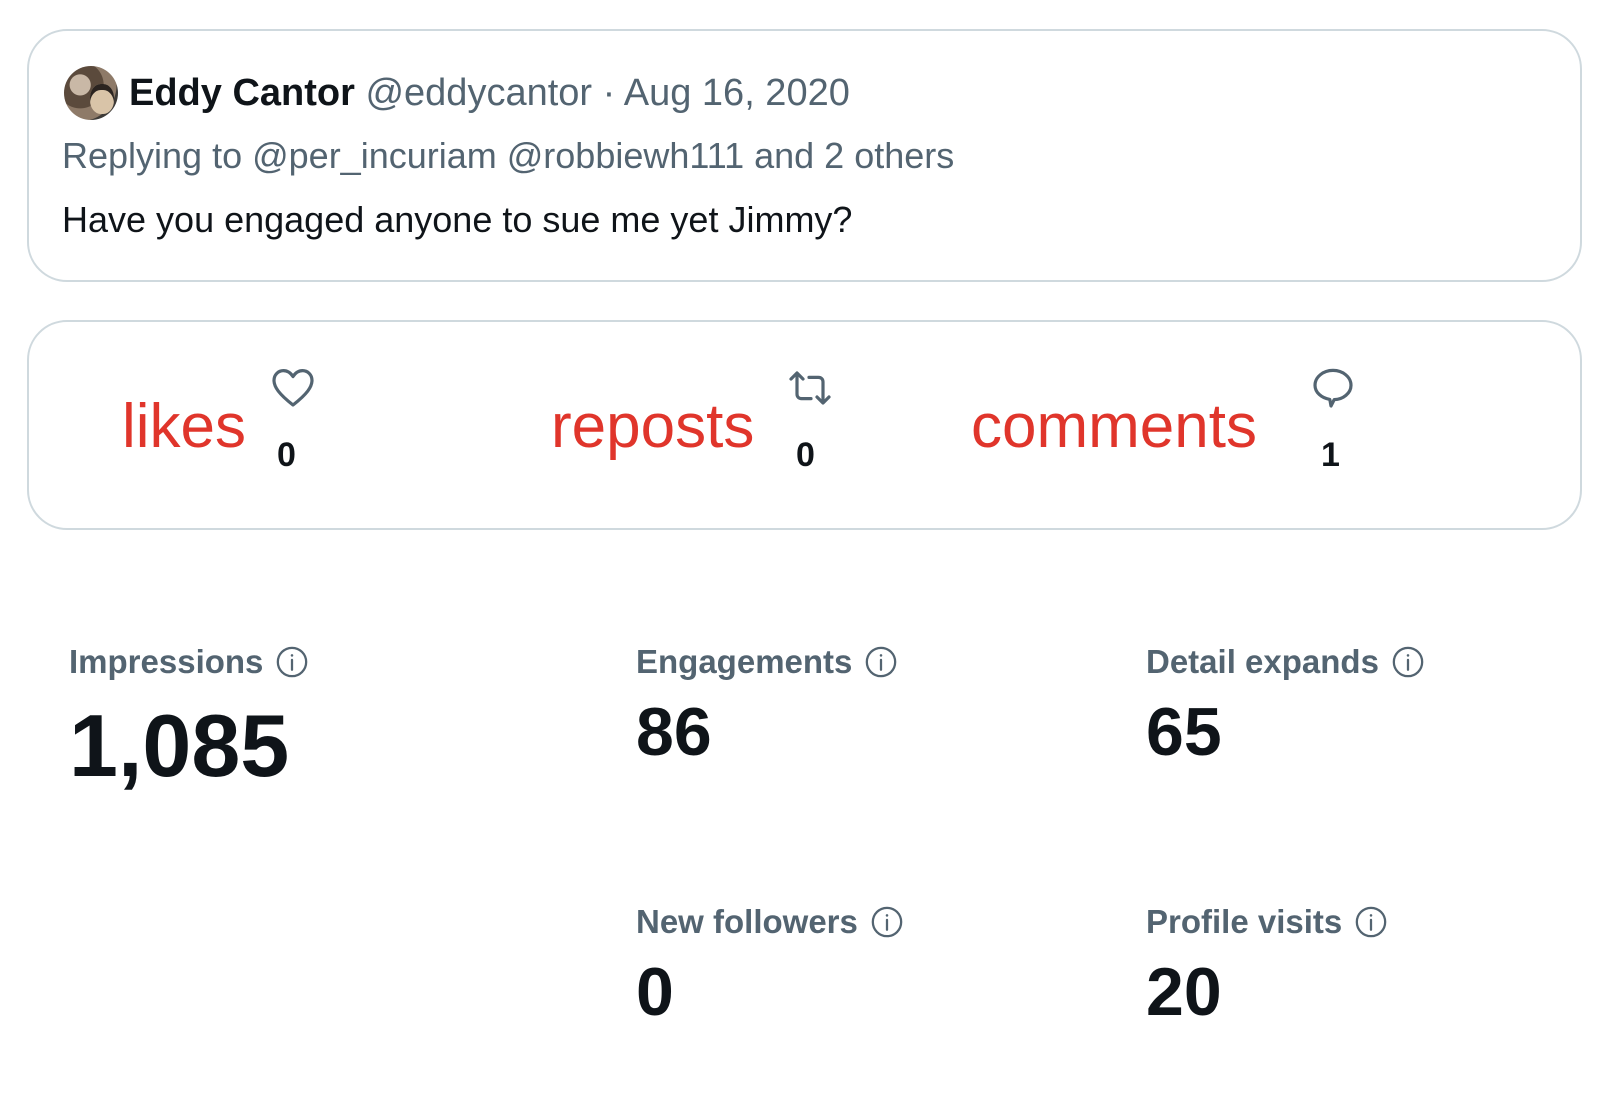 This screenshot has height=1094, width=1616. What do you see at coordinates (770, 967) in the screenshot?
I see `metric-new-followers: New followers 0` at bounding box center [770, 967].